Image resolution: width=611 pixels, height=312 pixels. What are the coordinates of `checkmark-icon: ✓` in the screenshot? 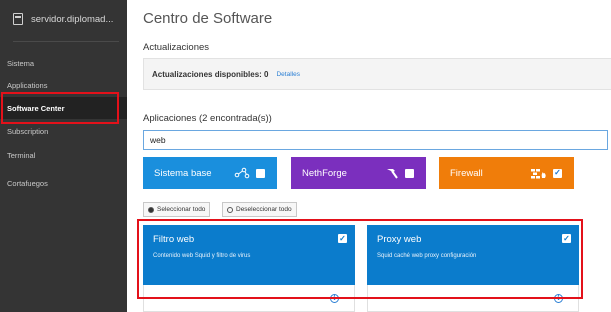 It's located at (557, 172).